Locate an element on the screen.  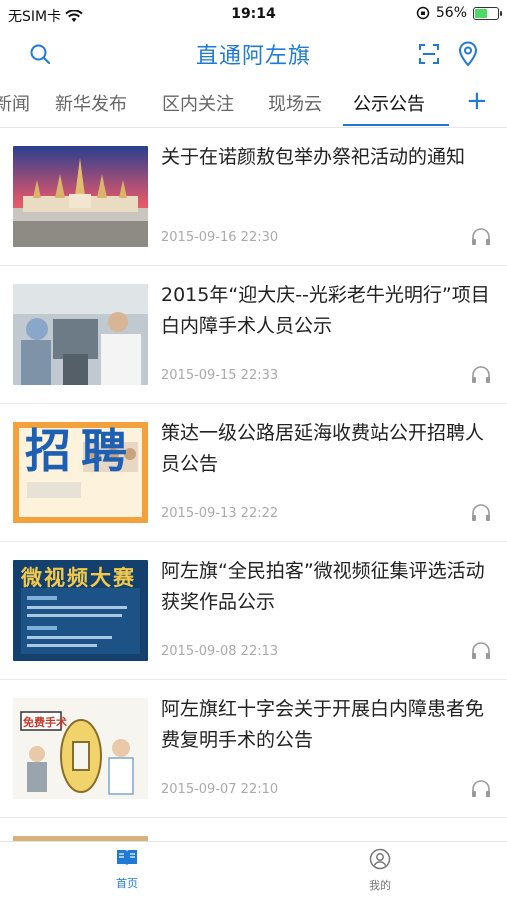
article-date: 2015-09-15 22:33 is located at coordinates (220, 375).